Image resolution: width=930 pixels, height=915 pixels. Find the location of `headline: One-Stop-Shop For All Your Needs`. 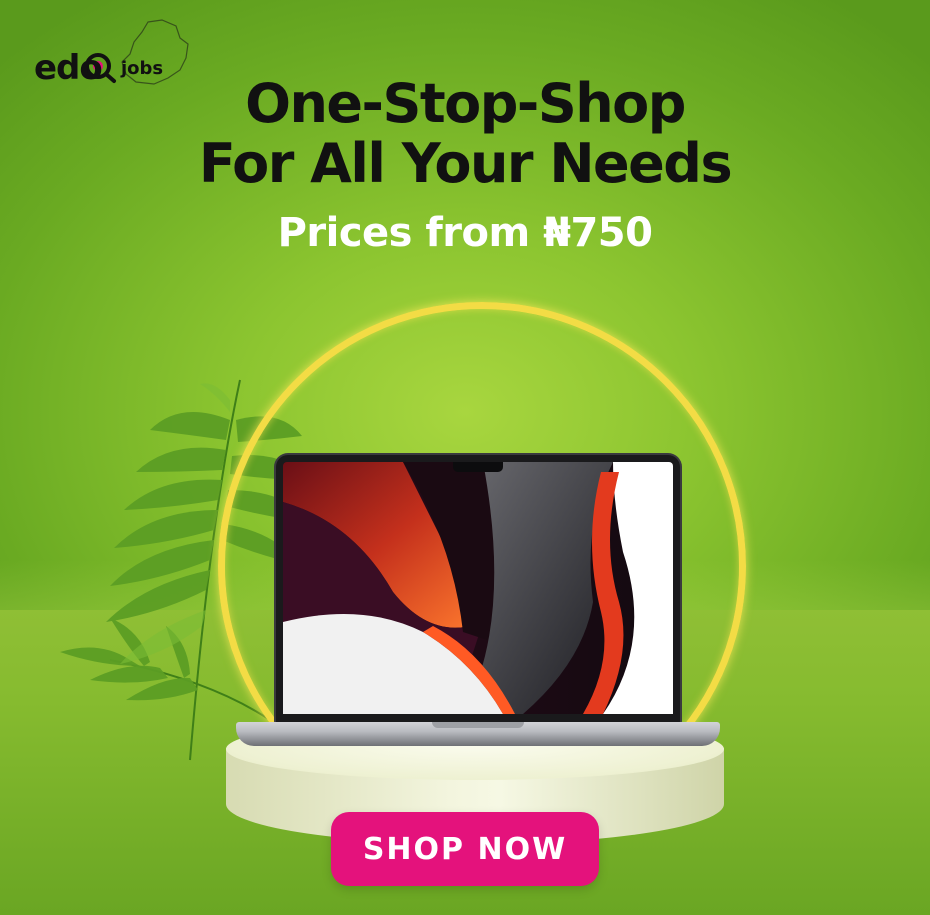

headline: One-Stop-Shop For All Your Needs is located at coordinates (465, 134).